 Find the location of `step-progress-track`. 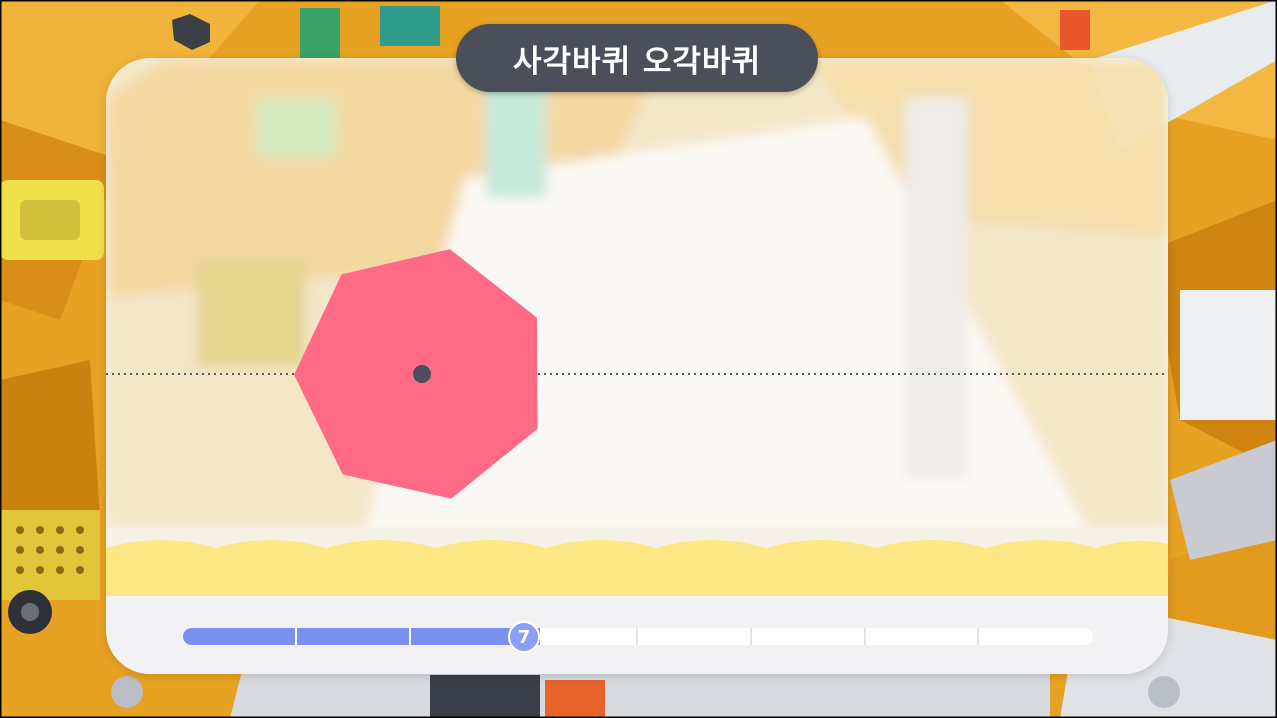

step-progress-track is located at coordinates (638, 636).